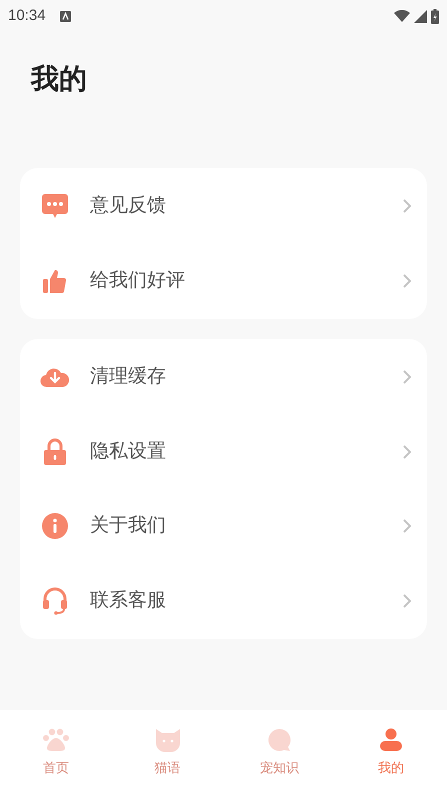 This screenshot has height=796, width=447. What do you see at coordinates (27, 16) in the screenshot?
I see `status-time: 10:34` at bounding box center [27, 16].